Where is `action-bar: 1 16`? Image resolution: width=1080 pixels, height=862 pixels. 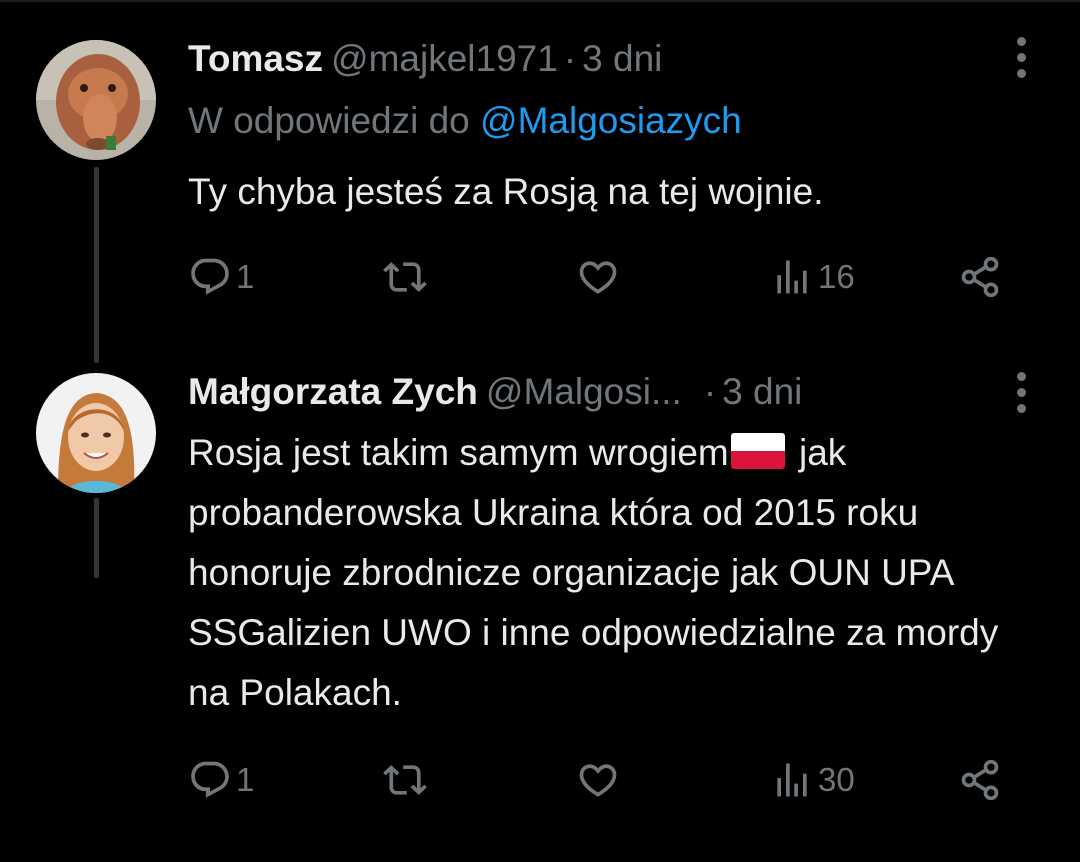 action-bar: 1 16 is located at coordinates (618, 277).